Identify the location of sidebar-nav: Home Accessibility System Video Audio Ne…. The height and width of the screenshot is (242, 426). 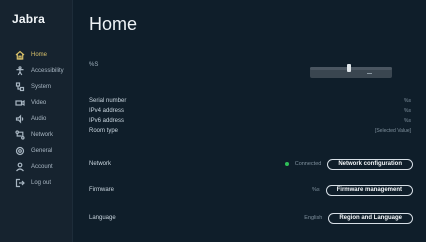
(36, 119).